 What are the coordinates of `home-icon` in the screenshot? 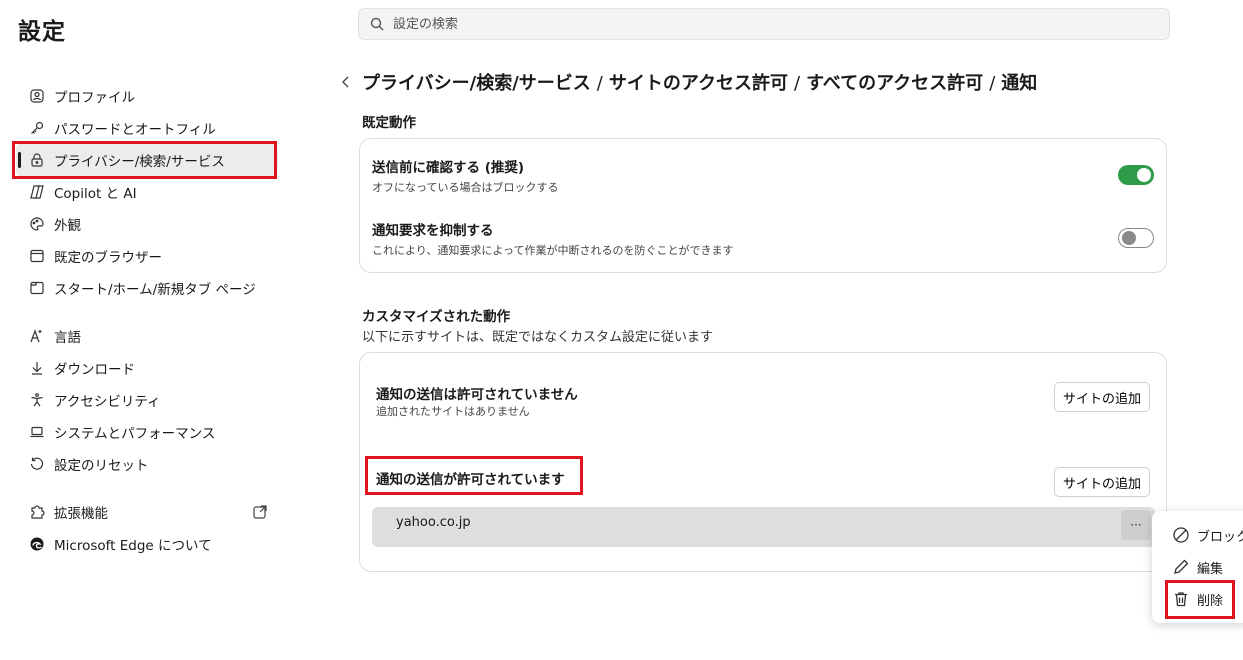 It's located at (37, 288).